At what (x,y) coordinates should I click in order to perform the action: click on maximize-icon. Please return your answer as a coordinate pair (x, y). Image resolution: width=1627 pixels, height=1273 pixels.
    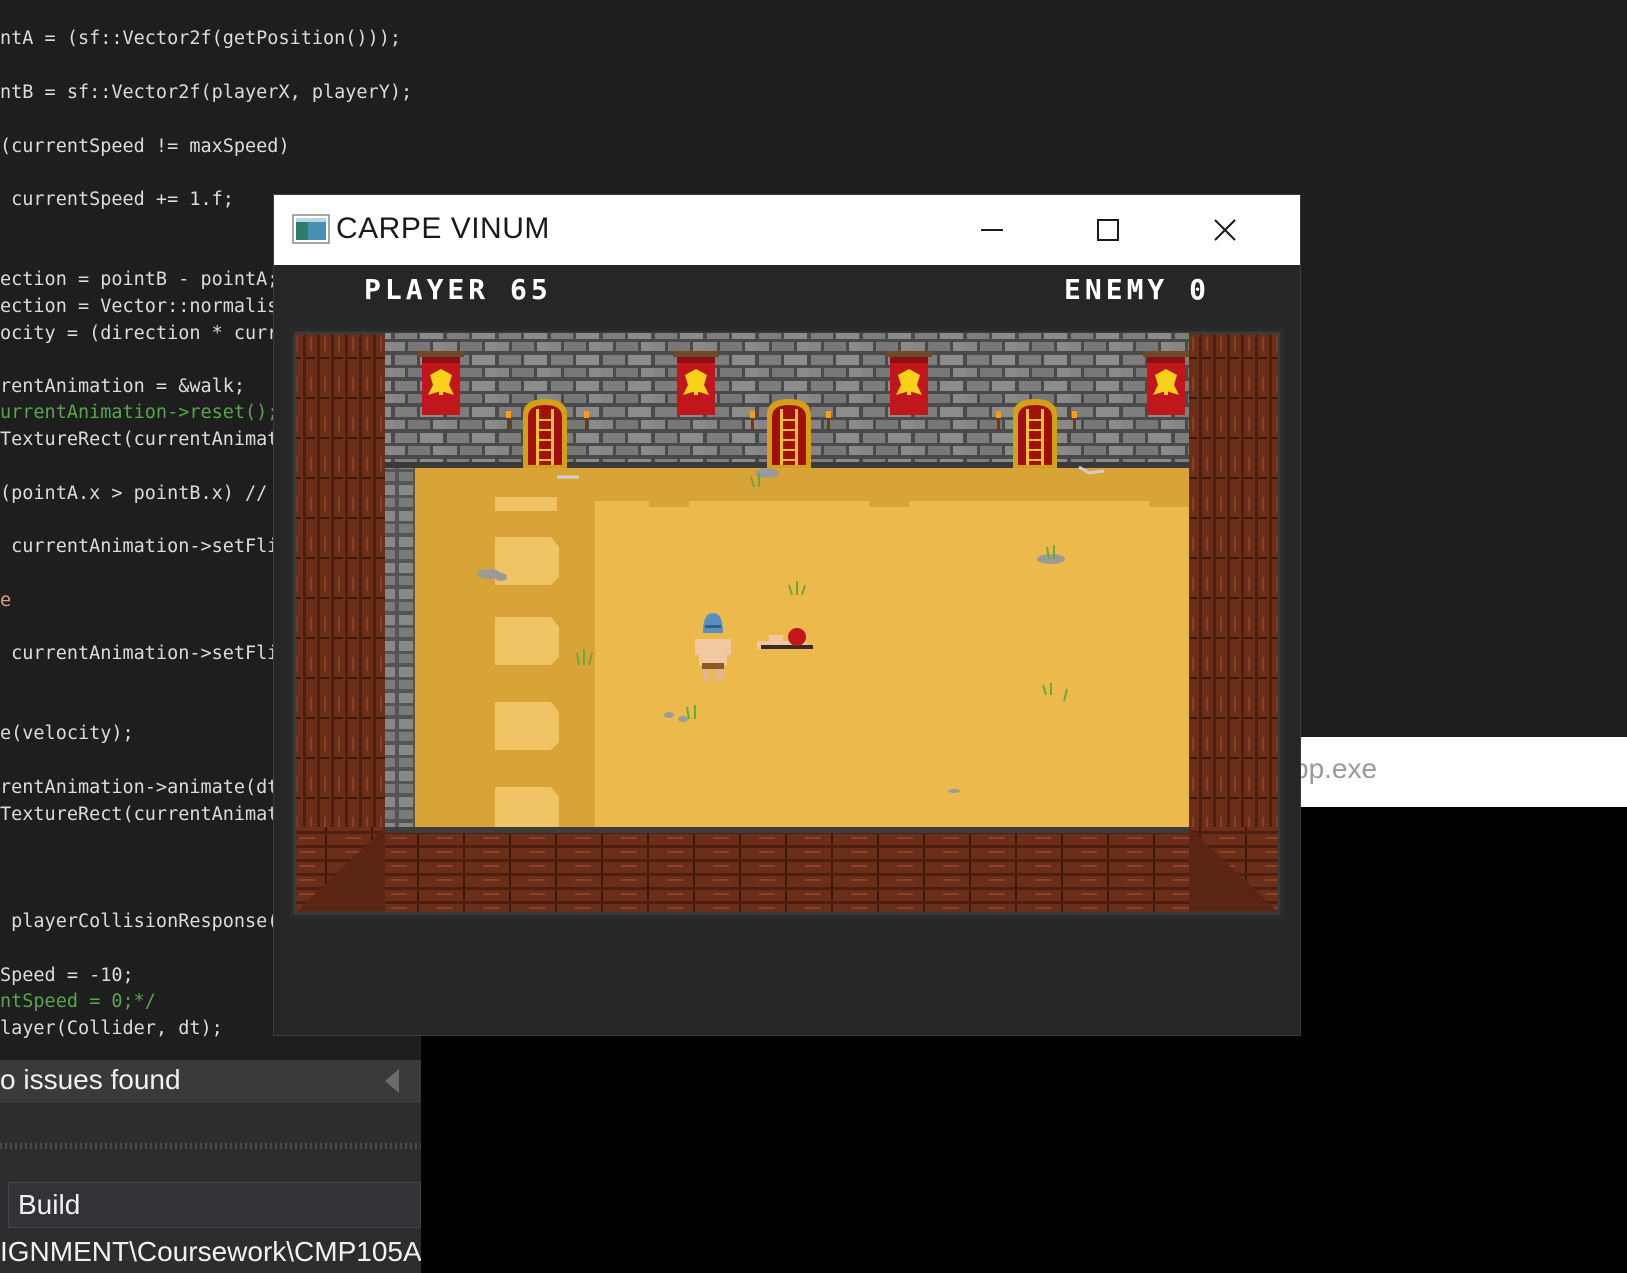
    Looking at the image, I should click on (1108, 230).